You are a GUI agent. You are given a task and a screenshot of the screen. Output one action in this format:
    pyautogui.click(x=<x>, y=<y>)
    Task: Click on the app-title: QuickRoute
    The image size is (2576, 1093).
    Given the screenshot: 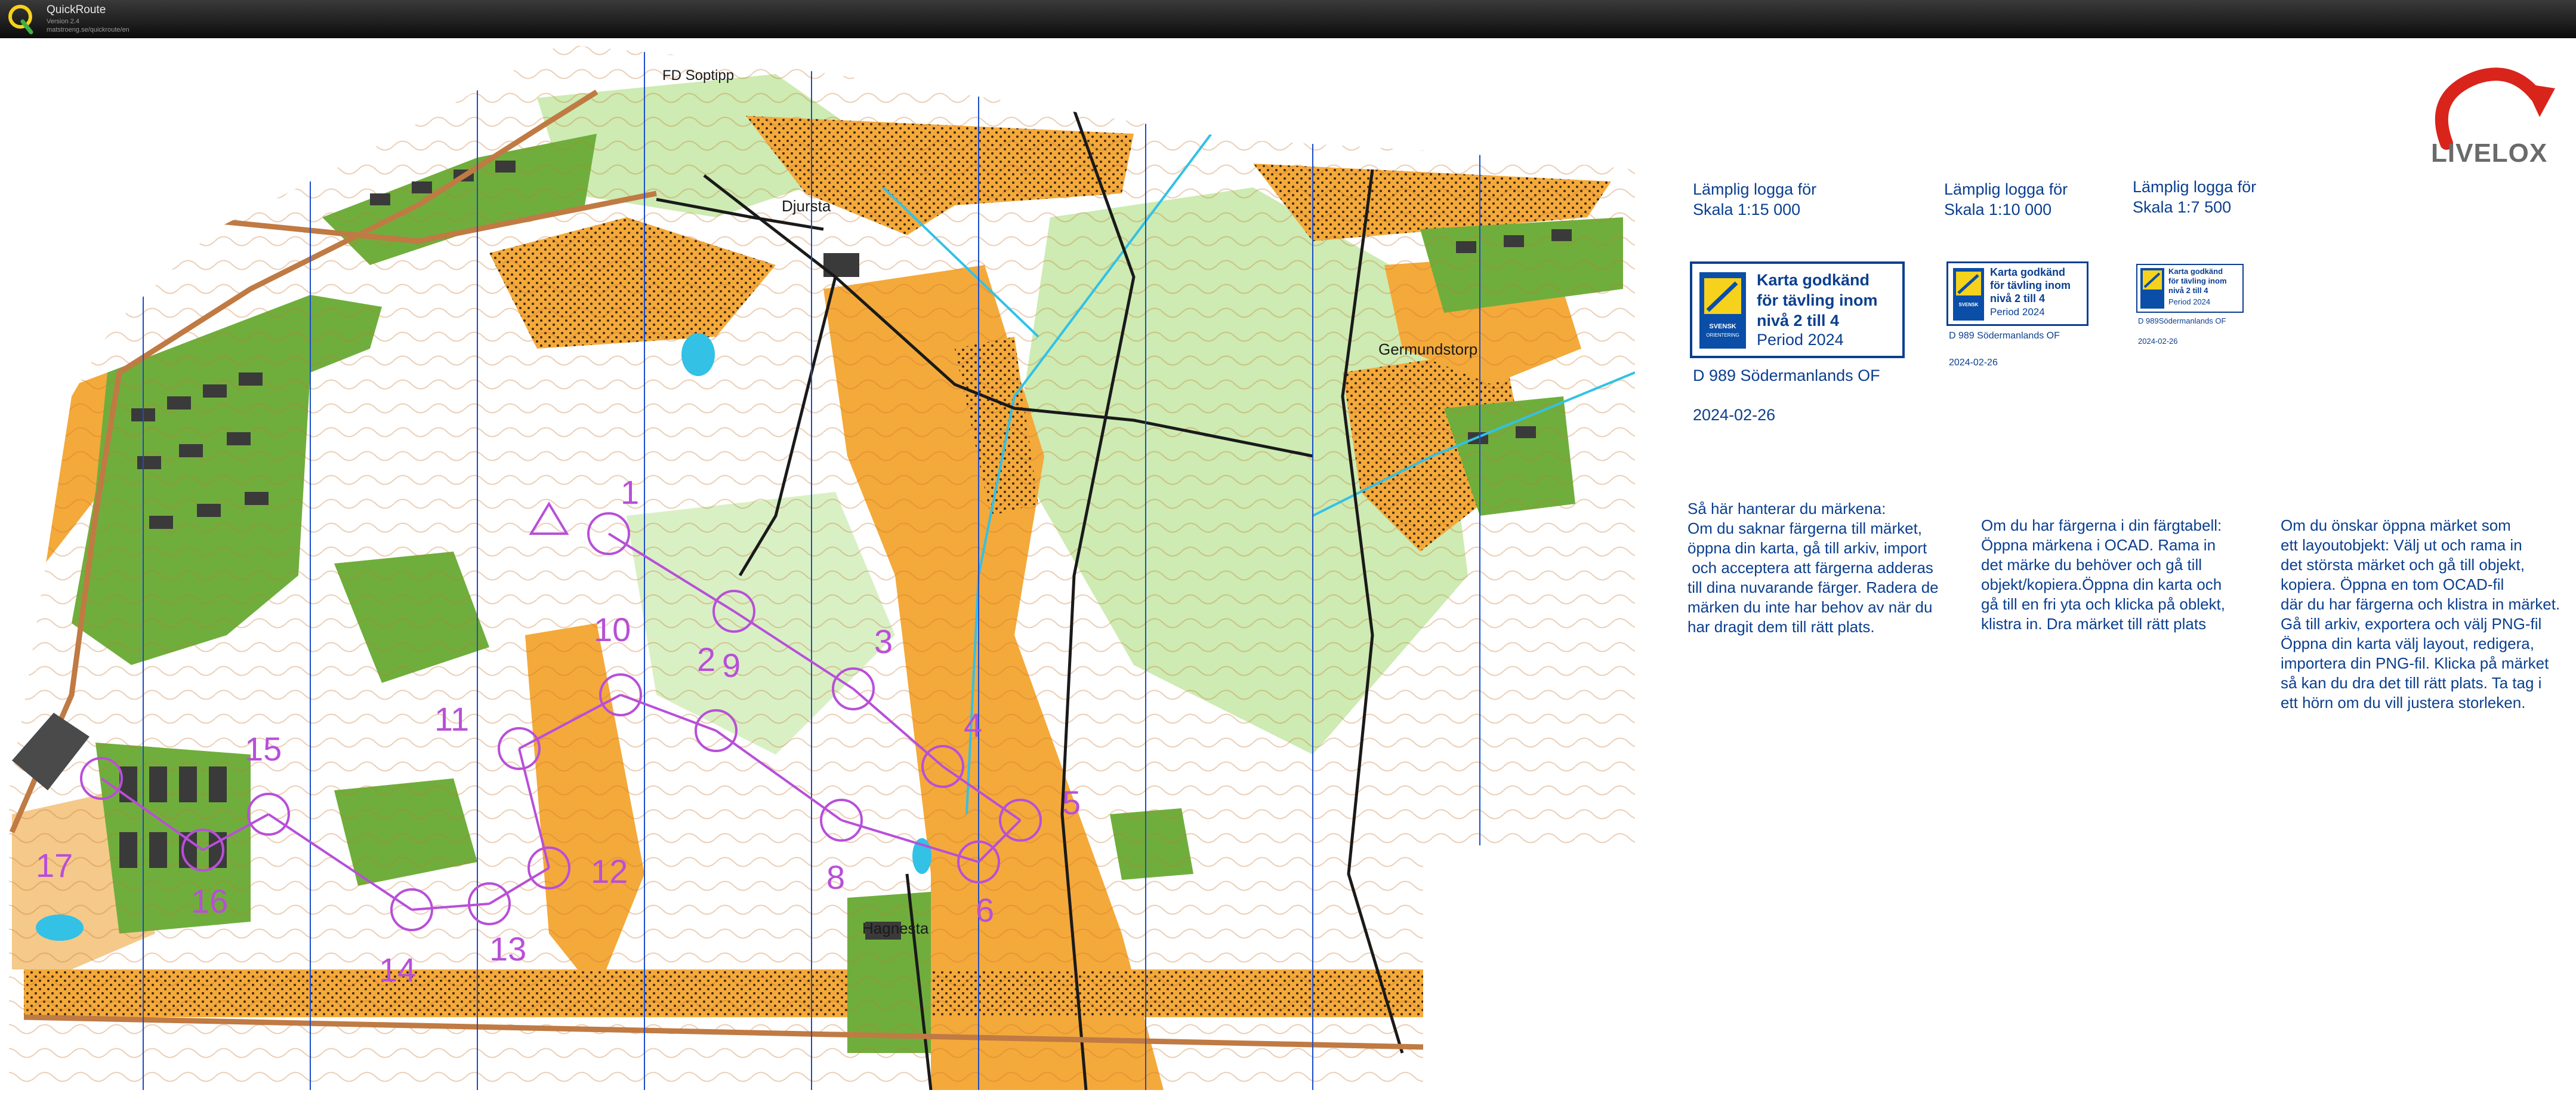 What is the action you would take?
    pyautogui.click(x=77, y=10)
    